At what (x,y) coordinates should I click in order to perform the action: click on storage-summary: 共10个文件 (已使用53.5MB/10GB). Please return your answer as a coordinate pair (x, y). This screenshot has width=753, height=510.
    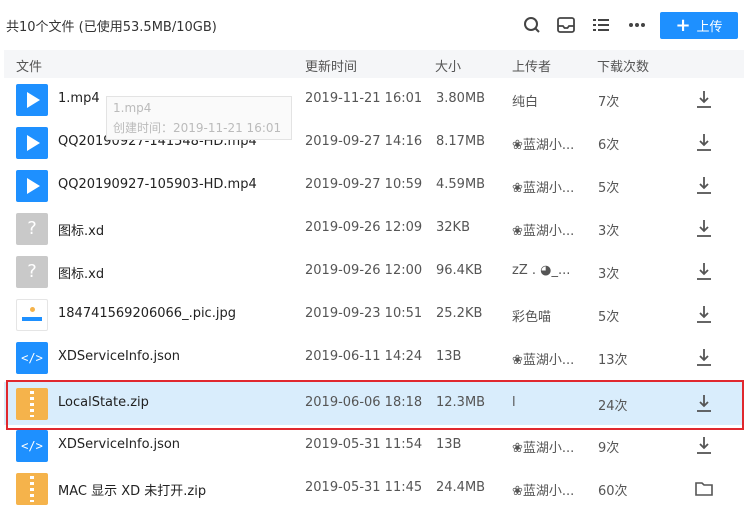
    Looking at the image, I should click on (111, 27).